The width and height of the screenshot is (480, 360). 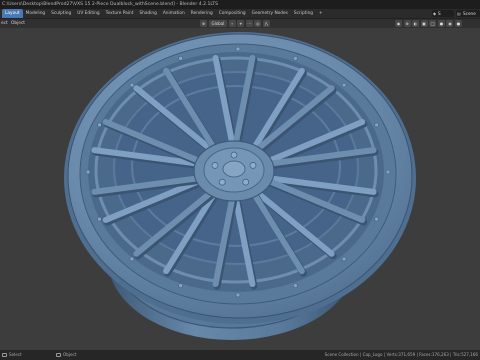 What do you see at coordinates (18, 23) in the screenshot?
I see `menu-object: Object` at bounding box center [18, 23].